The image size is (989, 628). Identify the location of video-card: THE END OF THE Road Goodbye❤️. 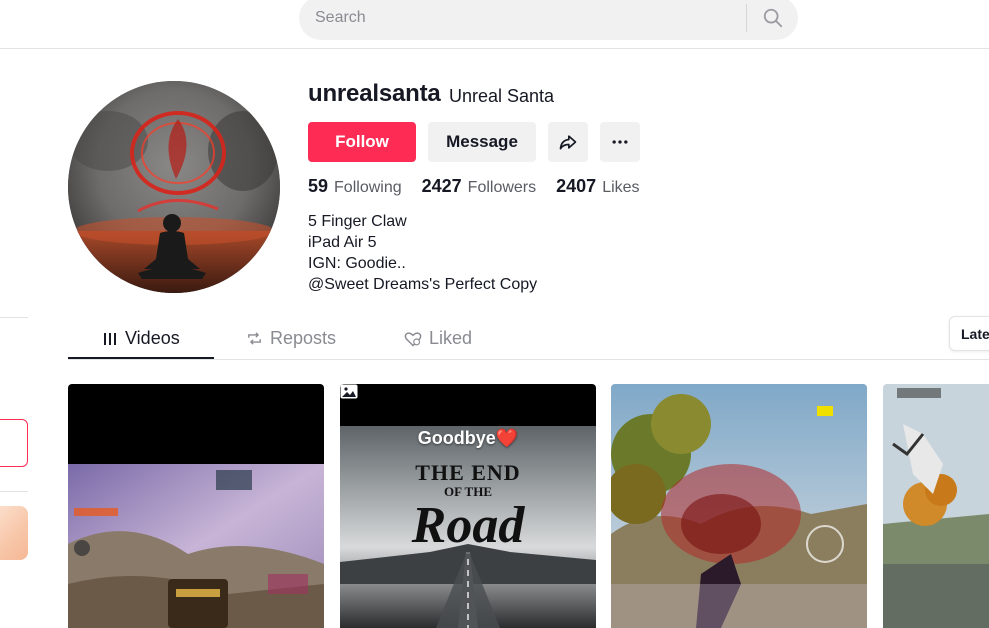
(468, 506).